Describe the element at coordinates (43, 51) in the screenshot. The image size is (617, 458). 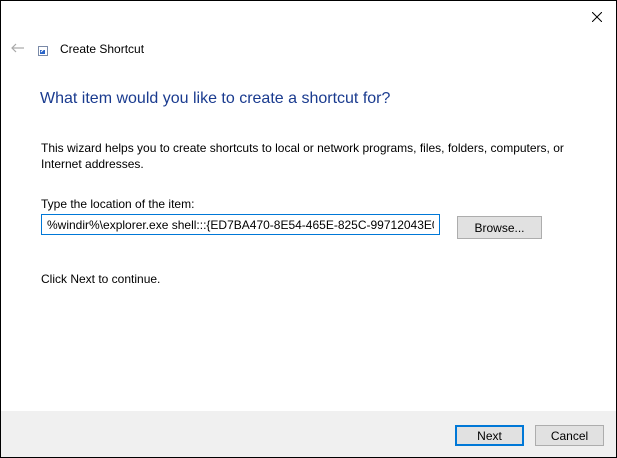
I see `shortcut-icon` at that location.